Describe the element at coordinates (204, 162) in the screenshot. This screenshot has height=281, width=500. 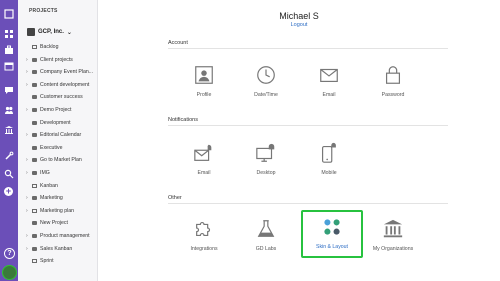
I see `tile-email-notifications: Email` at that location.